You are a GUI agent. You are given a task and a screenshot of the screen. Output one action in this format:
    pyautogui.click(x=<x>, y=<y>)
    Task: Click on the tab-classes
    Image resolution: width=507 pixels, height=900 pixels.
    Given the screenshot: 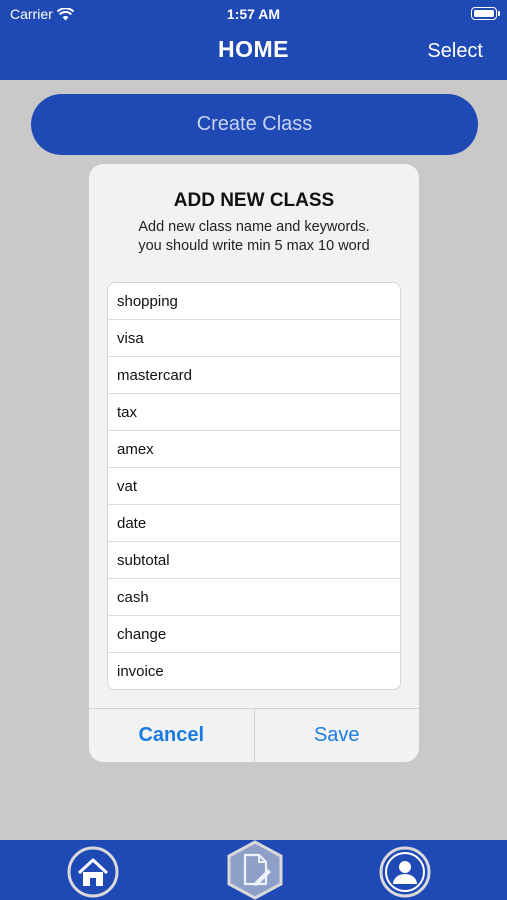 What is the action you would take?
    pyautogui.click(x=255, y=870)
    